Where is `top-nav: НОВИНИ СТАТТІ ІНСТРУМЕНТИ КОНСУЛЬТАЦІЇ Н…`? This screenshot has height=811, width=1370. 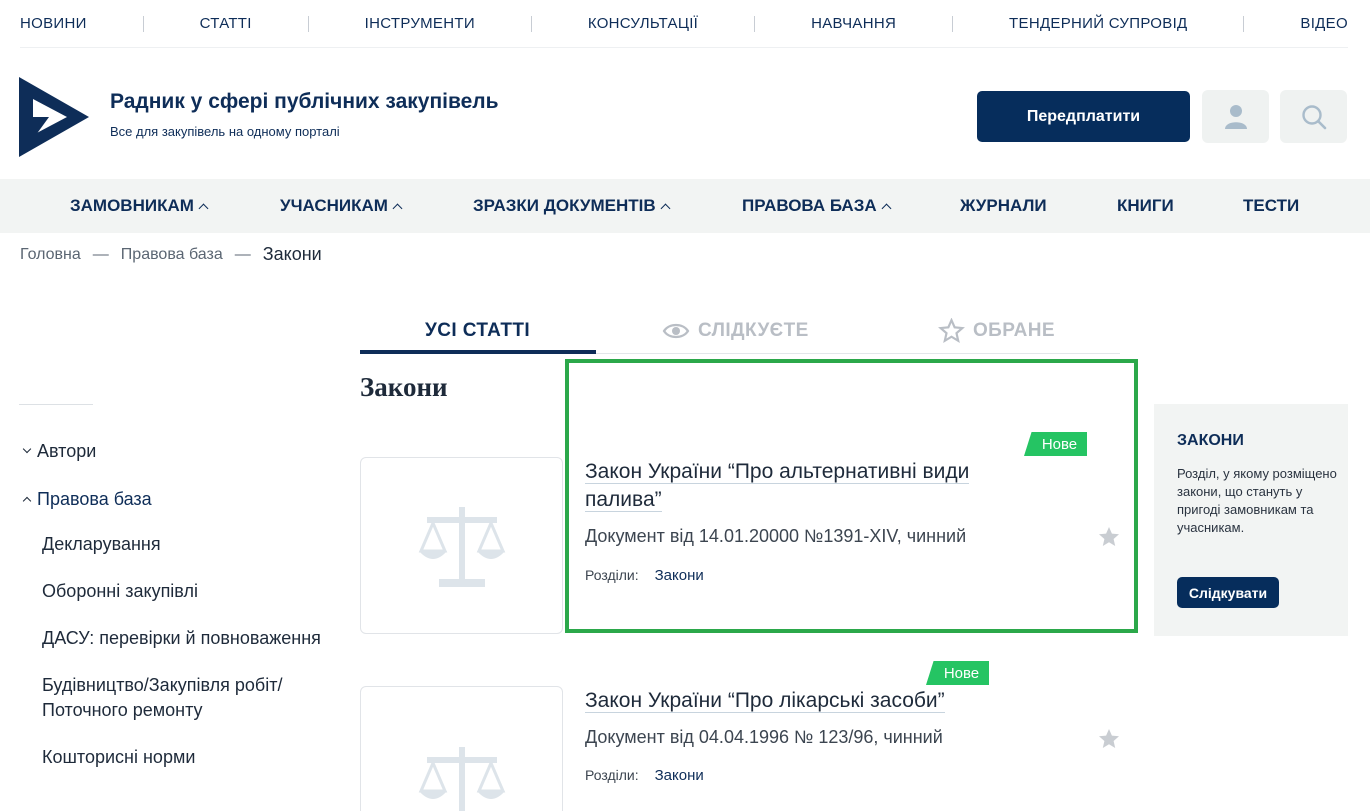 top-nav: НОВИНИ СТАТТІ ІНСТРУМЕНТИ КОНСУЛЬТАЦІЇ Н… is located at coordinates (684, 24).